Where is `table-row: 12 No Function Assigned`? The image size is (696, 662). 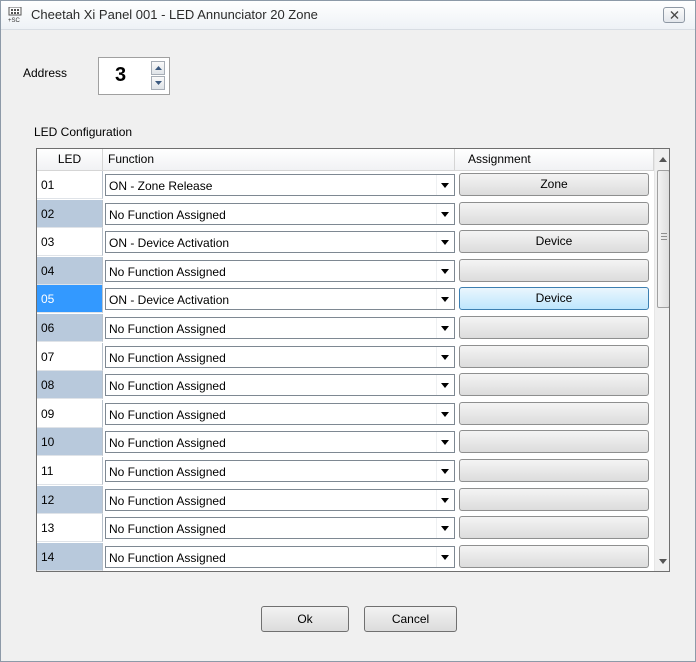 table-row: 12 No Function Assigned is located at coordinates (347, 499).